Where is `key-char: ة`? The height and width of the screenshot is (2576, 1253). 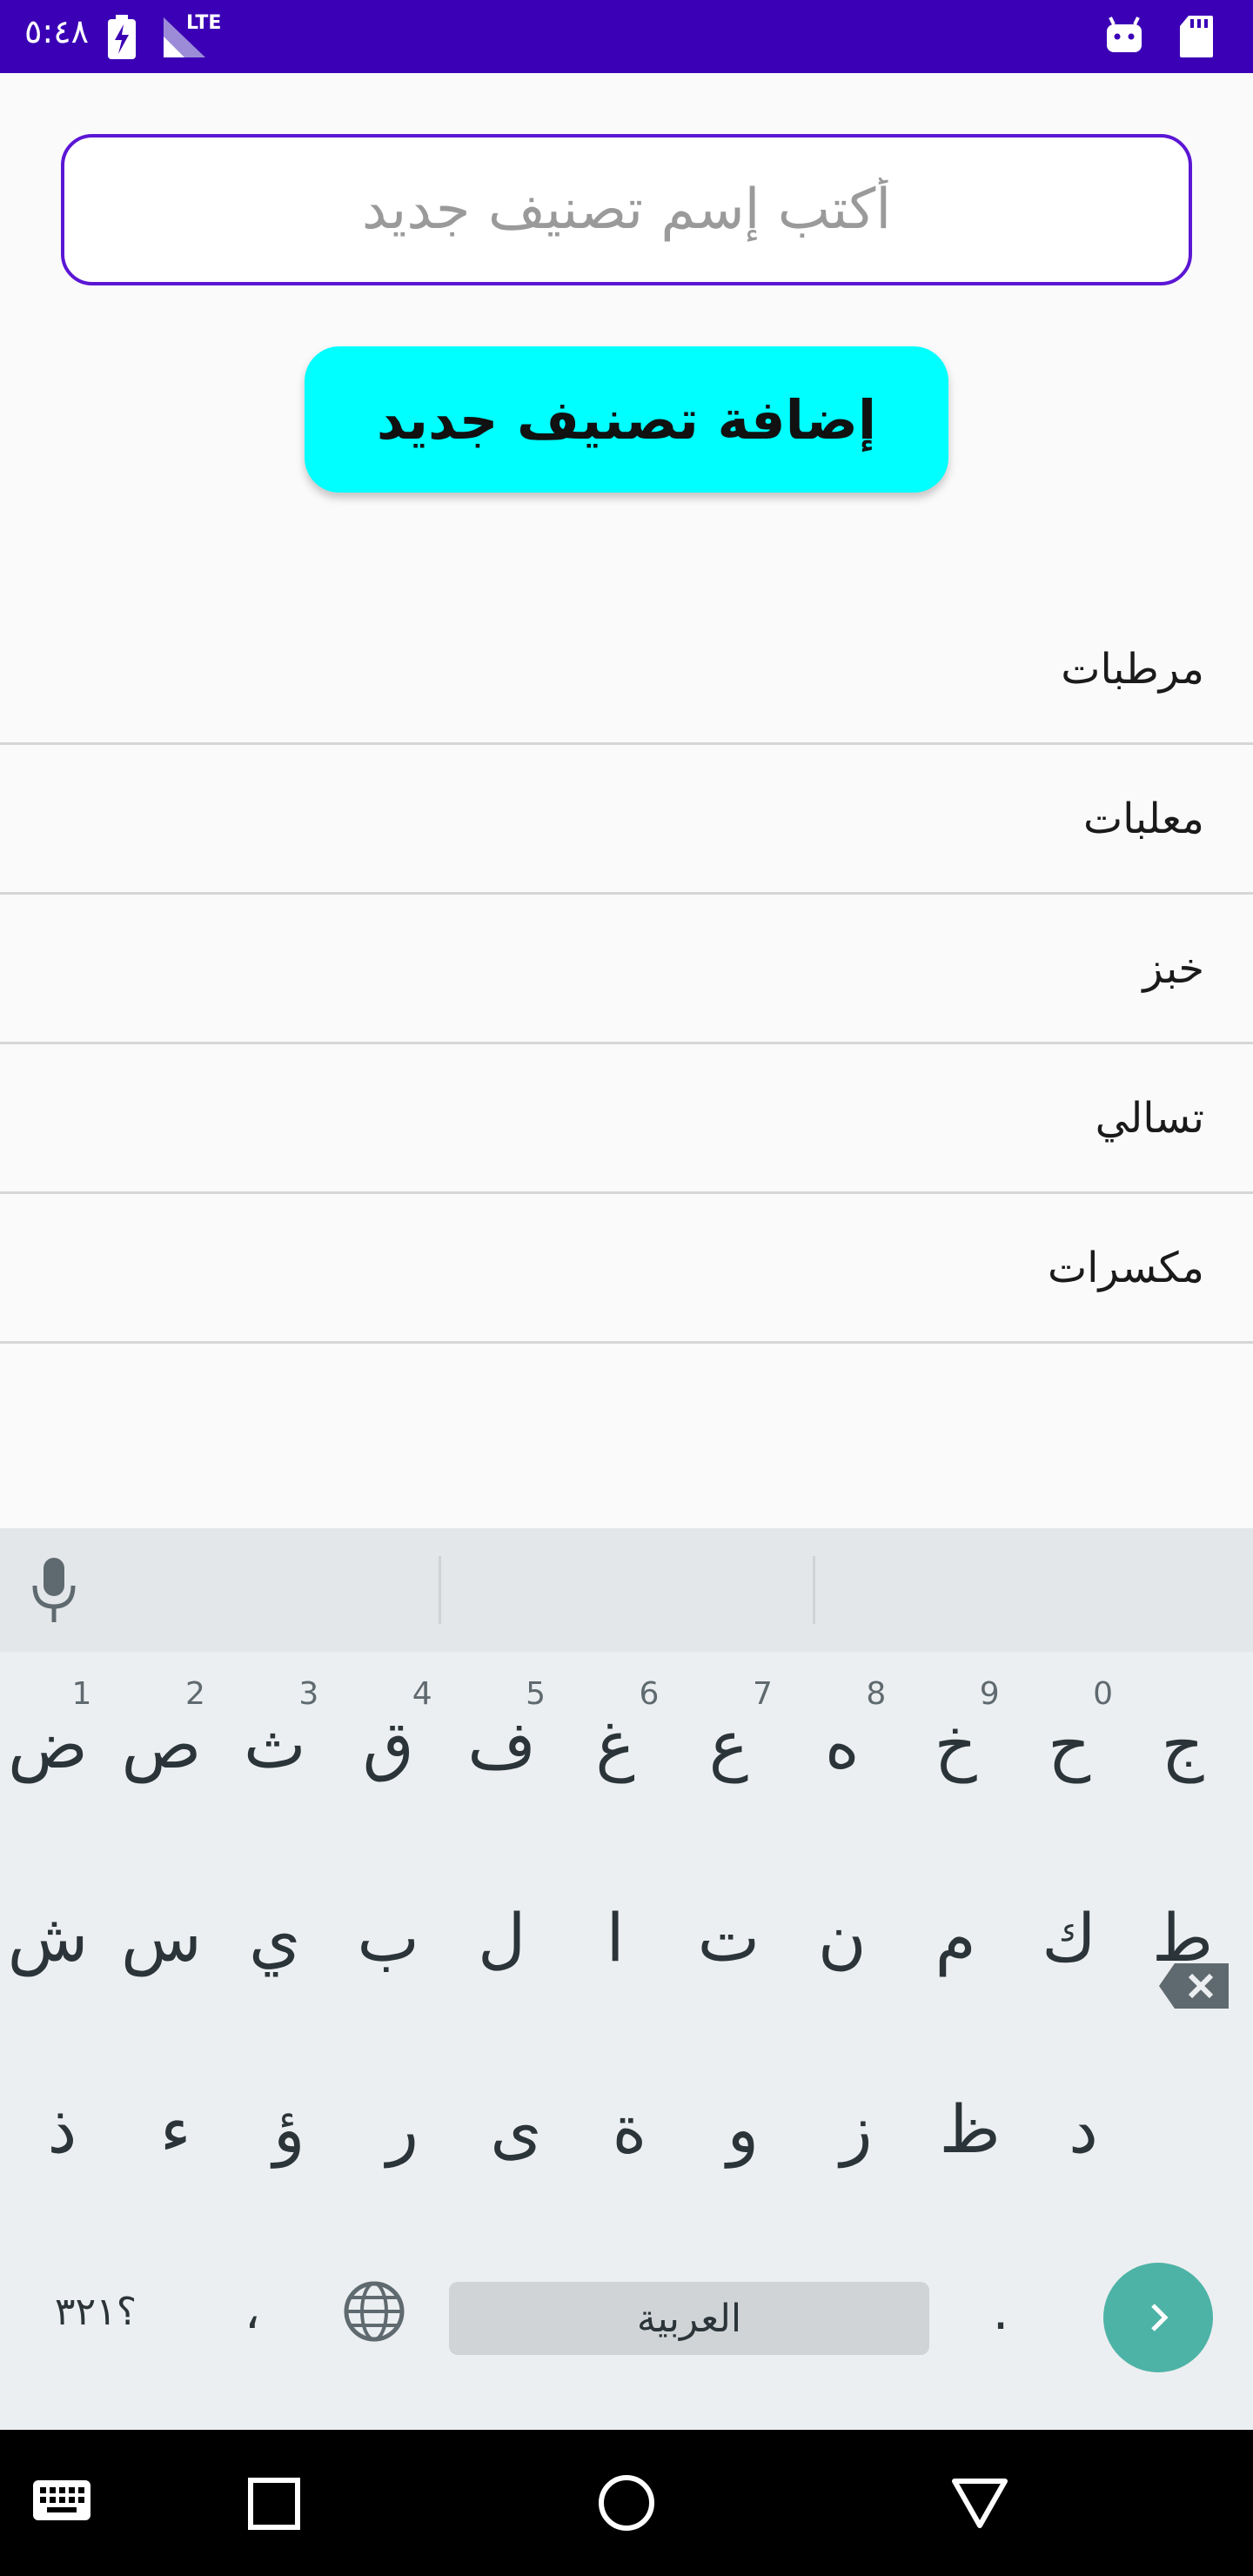 key-char: ة is located at coordinates (629, 2129).